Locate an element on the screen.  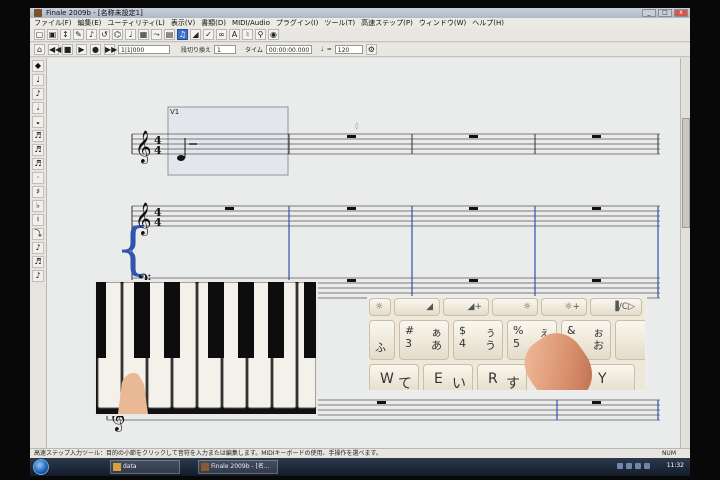
minimize-button: _ is located at coordinates (649, 13).